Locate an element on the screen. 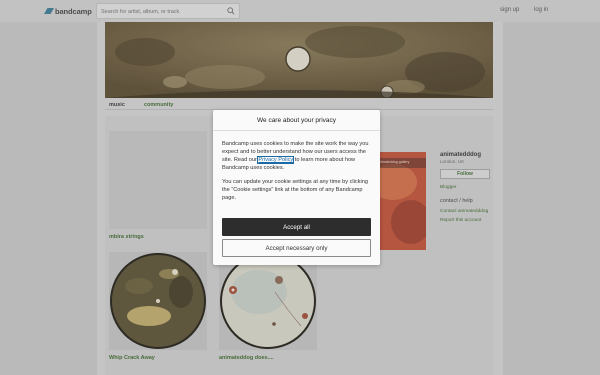 The width and height of the screenshot is (600, 375). dialog-title: We care about your privacy is located at coordinates (296, 120).